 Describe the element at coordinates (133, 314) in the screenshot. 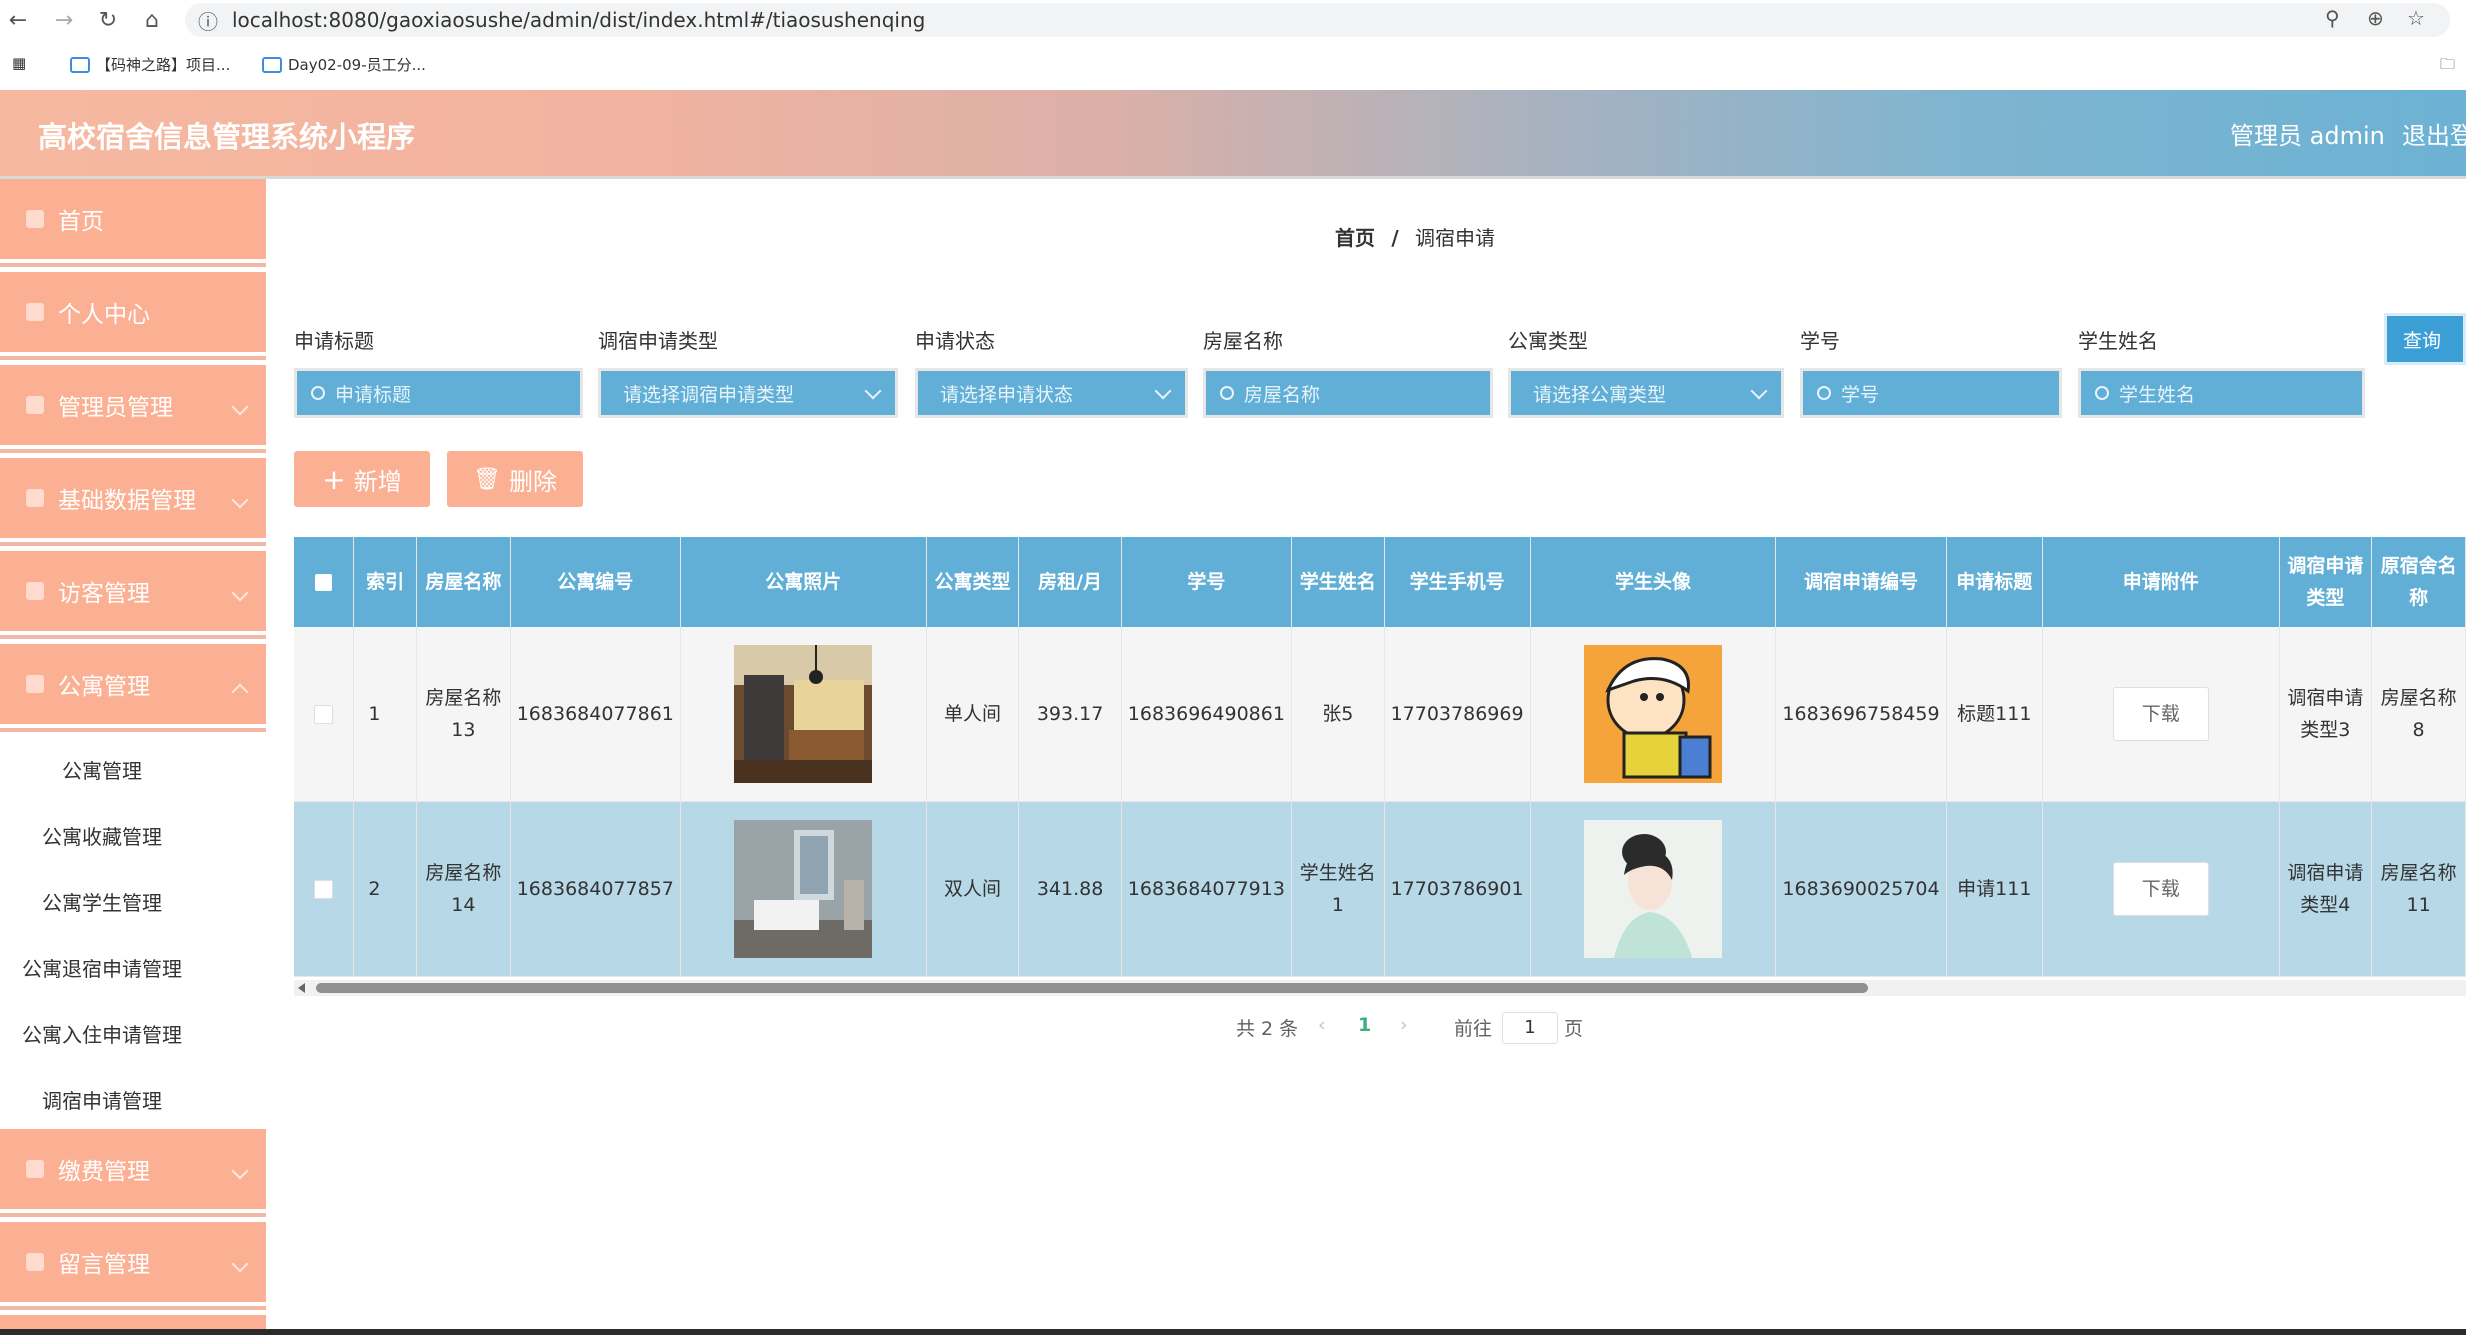

I see `sidebar-item-profile: 个人中心` at that location.